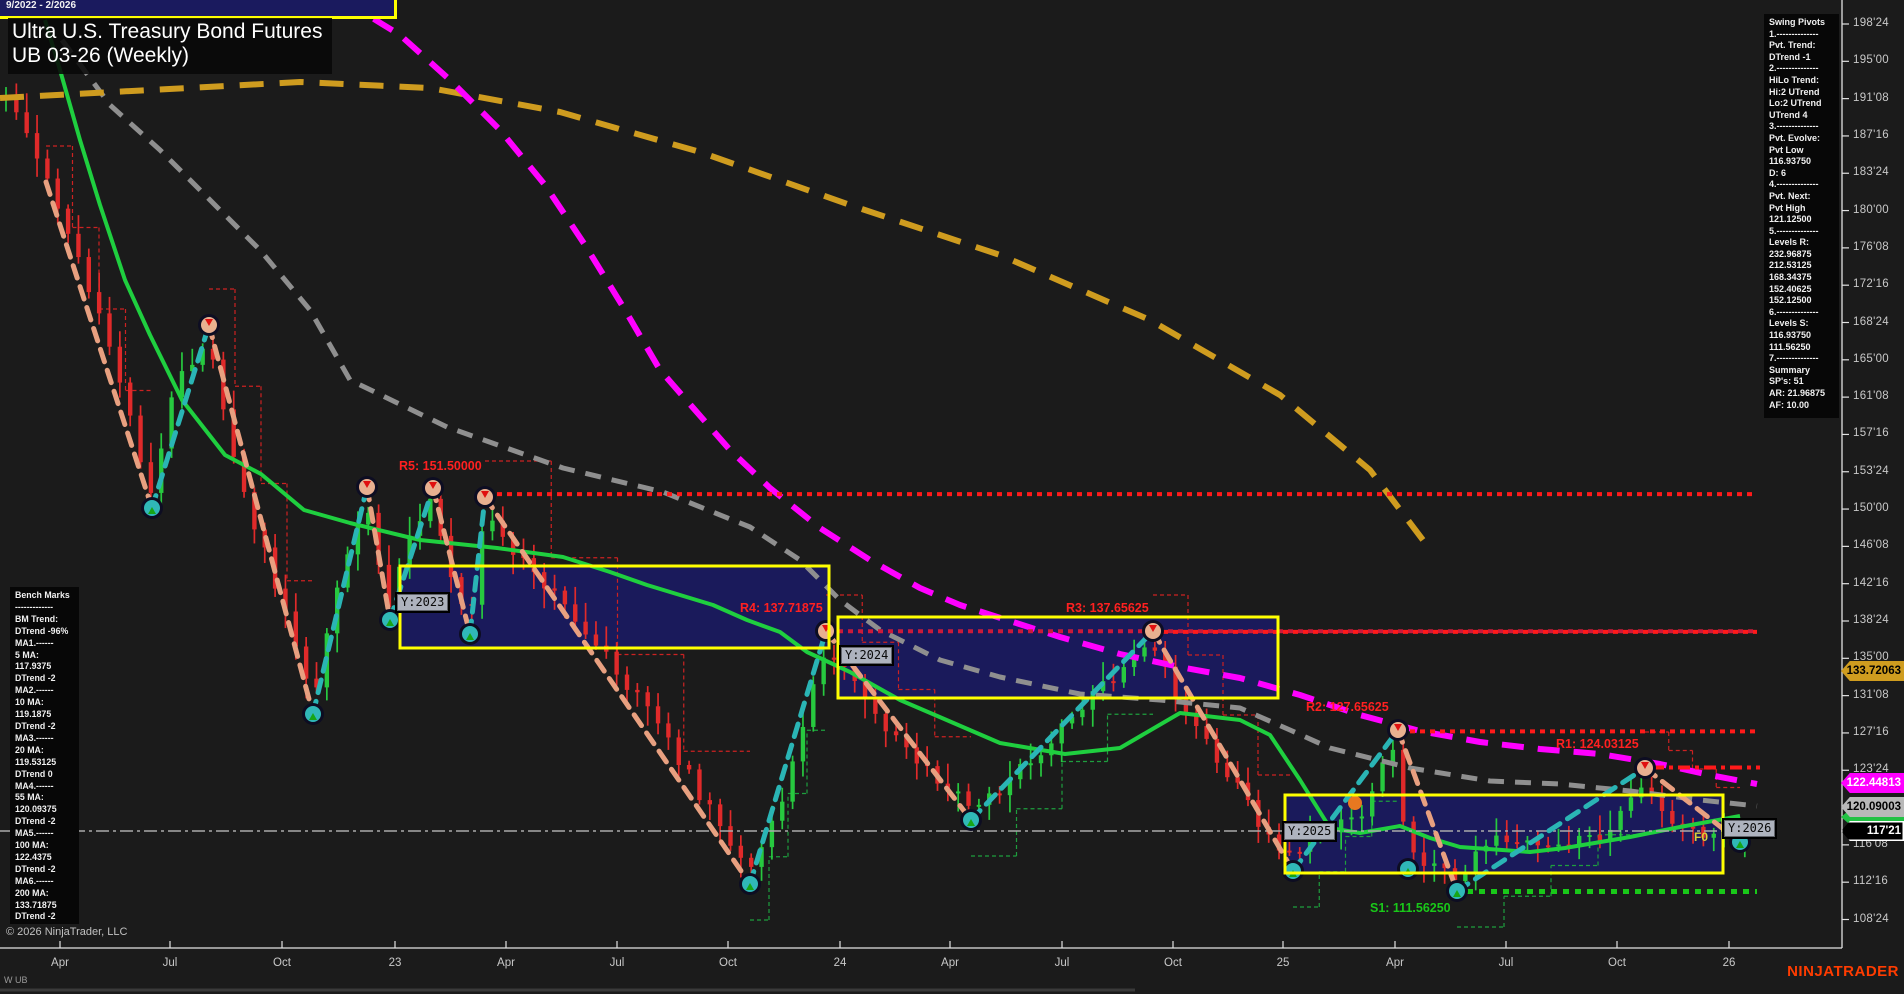 This screenshot has height=994, width=1904. Describe the element at coordinates (1347, 707) in the screenshot. I see `pivot-level-label-R2: R2: 127.65625` at that location.